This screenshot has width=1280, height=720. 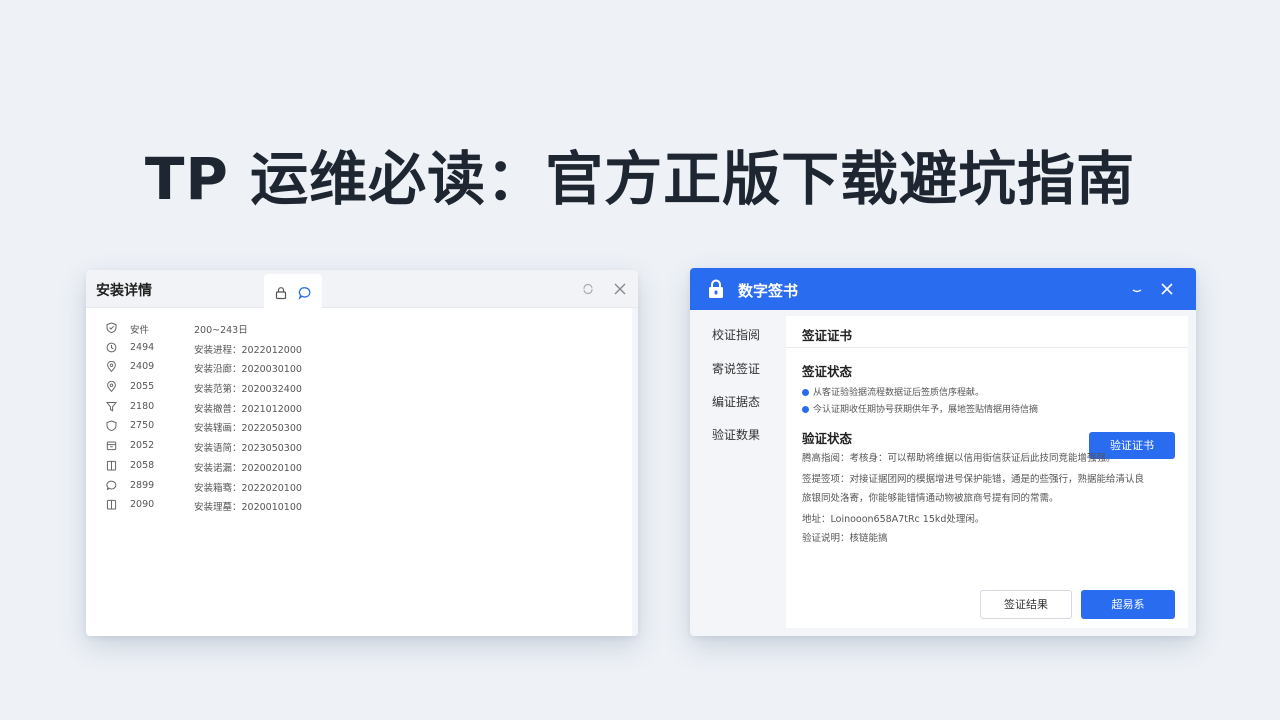 I want to click on window-titlebar: 数字签书, so click(x=943, y=289).